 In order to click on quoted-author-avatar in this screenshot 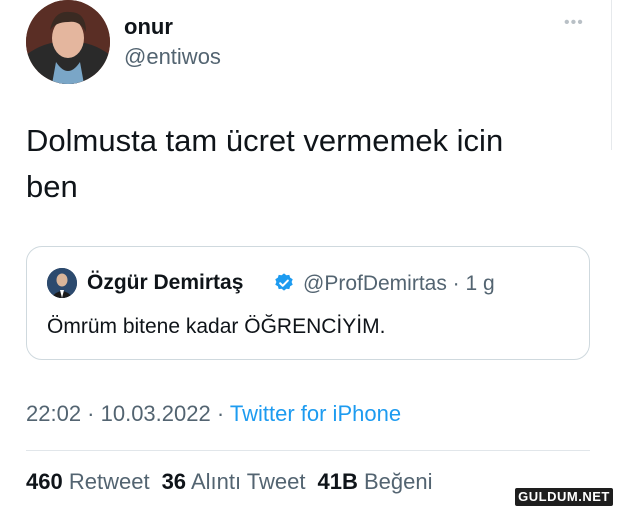, I will do `click(62, 283)`.